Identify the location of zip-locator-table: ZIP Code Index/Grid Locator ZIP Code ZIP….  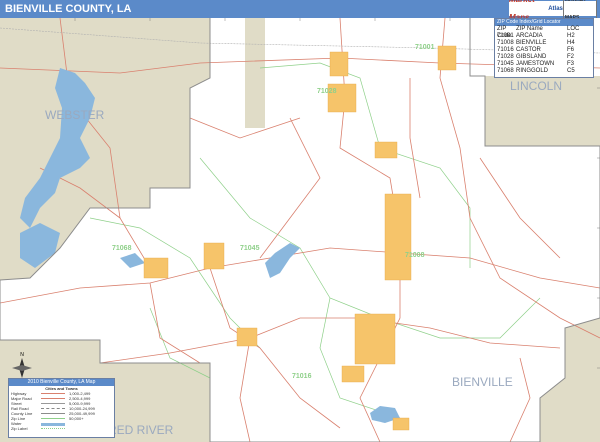
(544, 48).